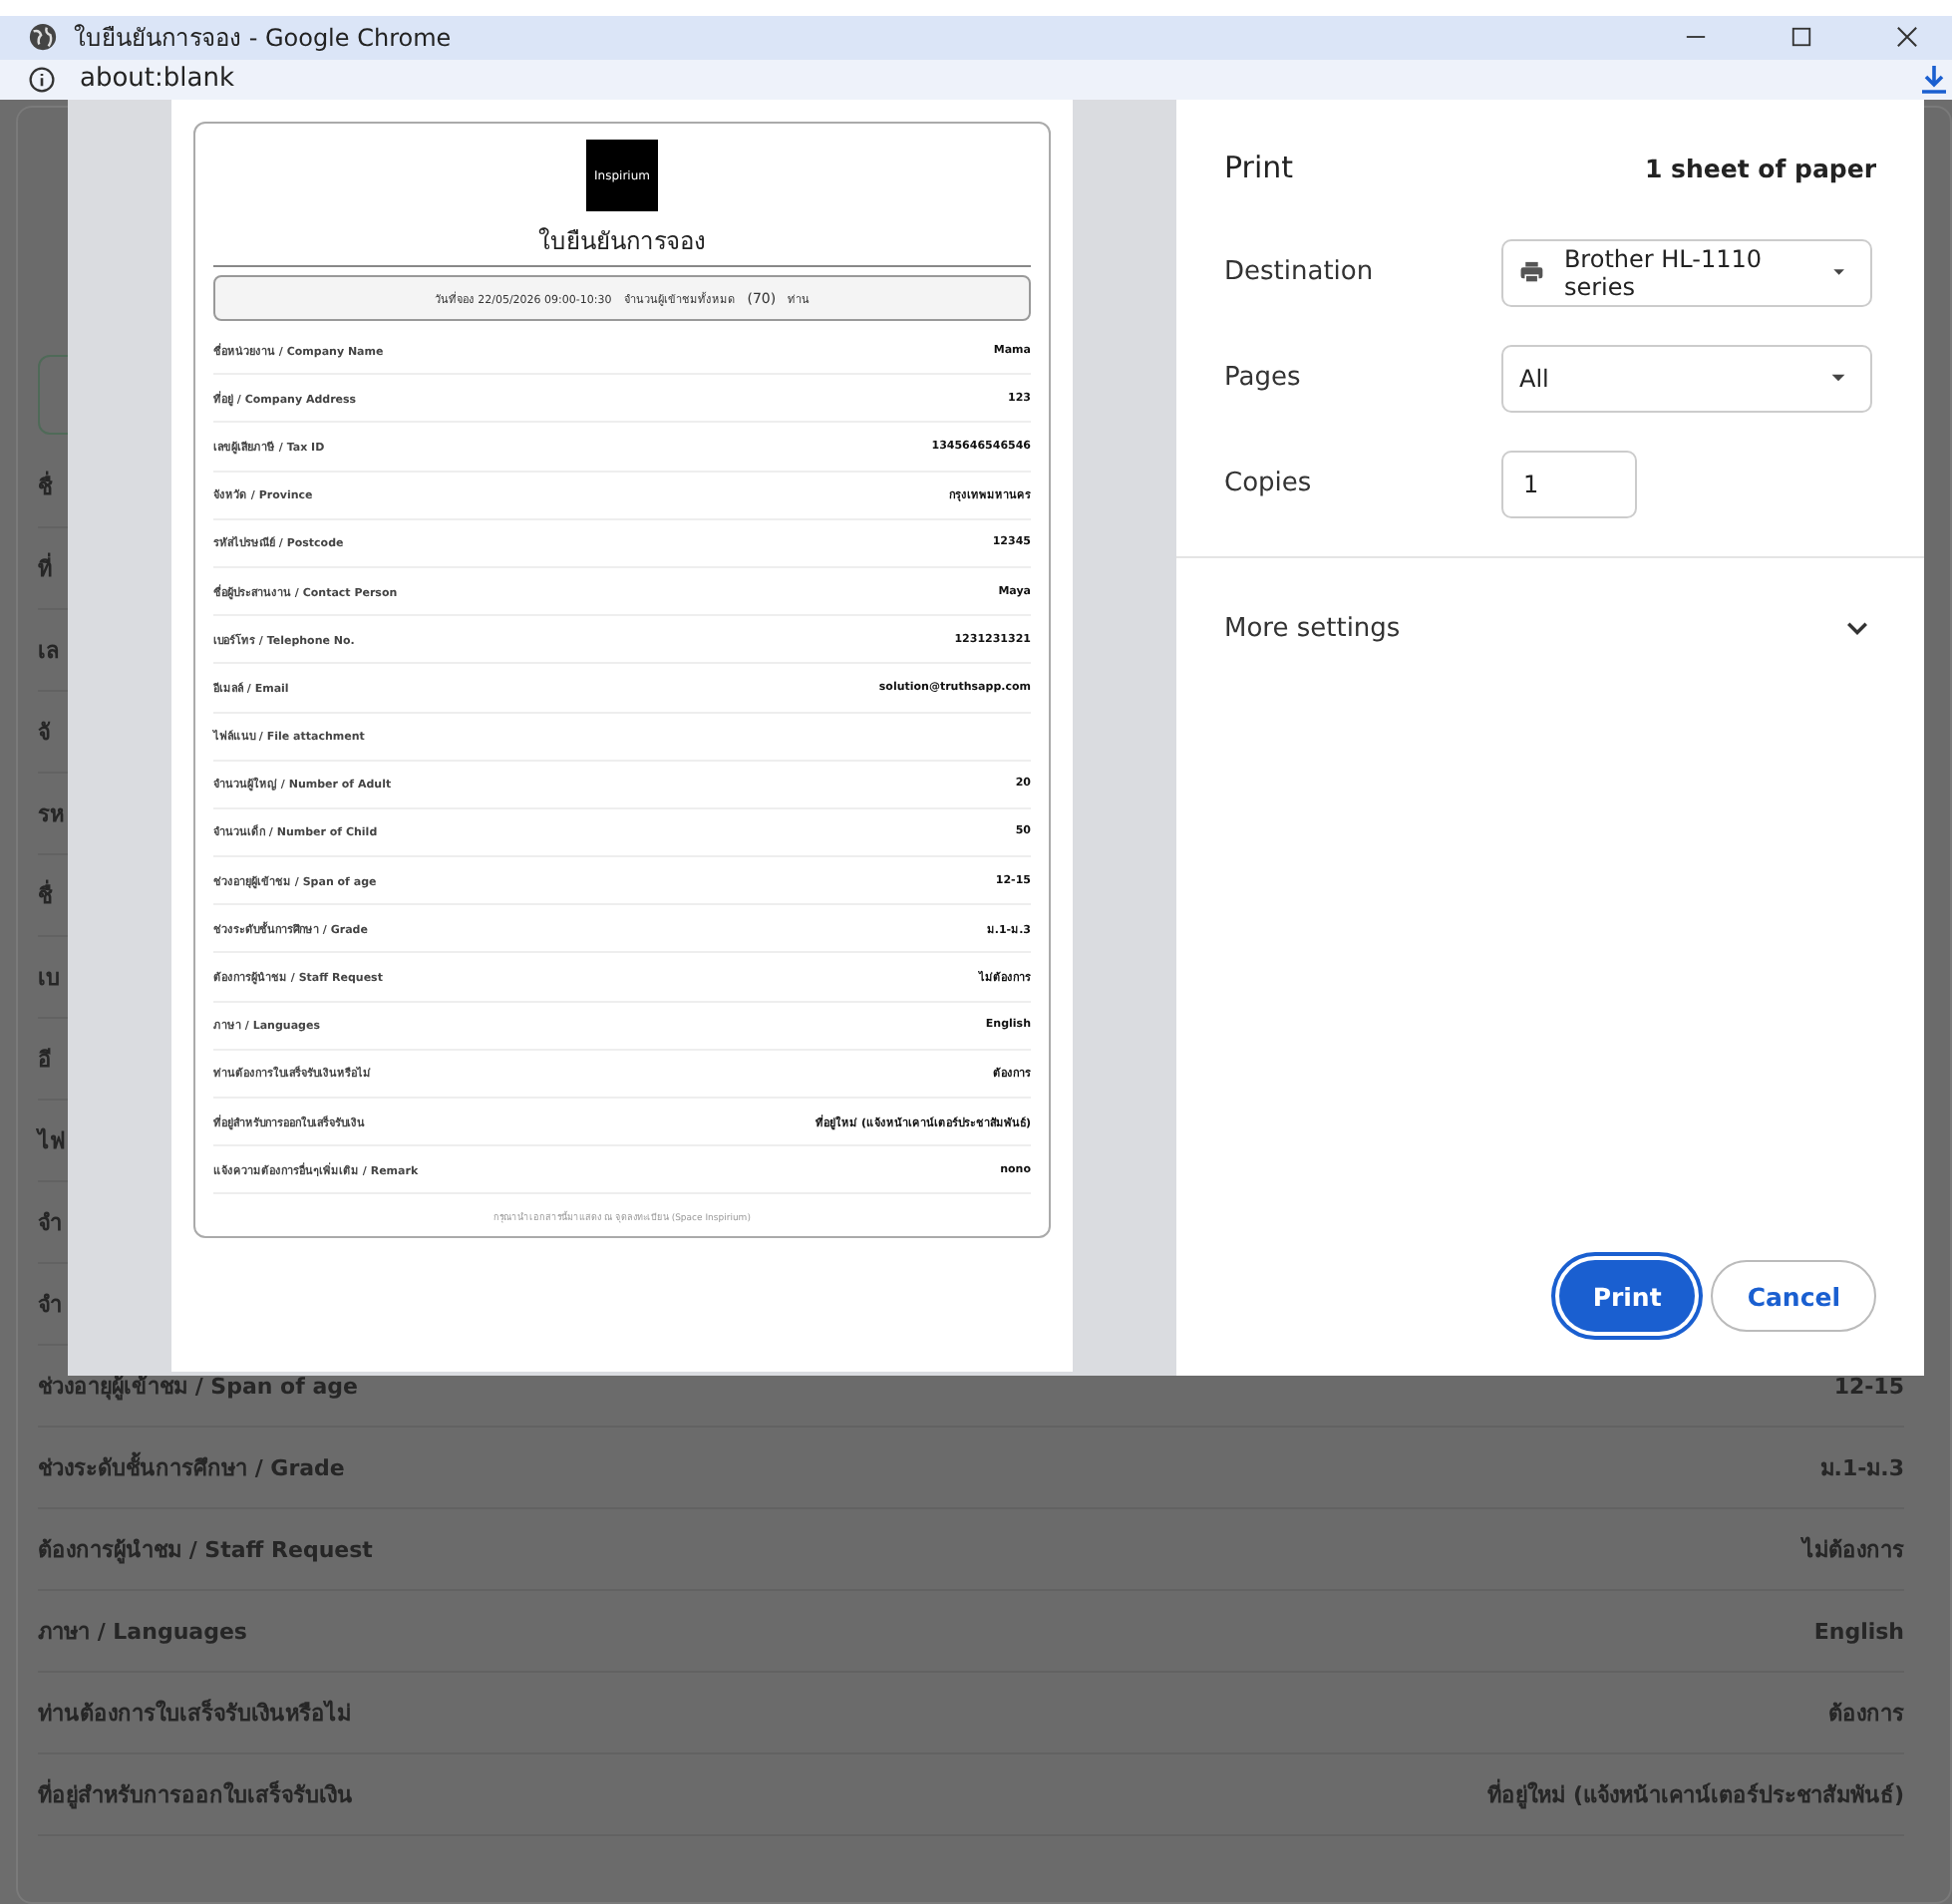 Image resolution: width=1952 pixels, height=1904 pixels. I want to click on field-value: ต้องการ, so click(1866, 1715).